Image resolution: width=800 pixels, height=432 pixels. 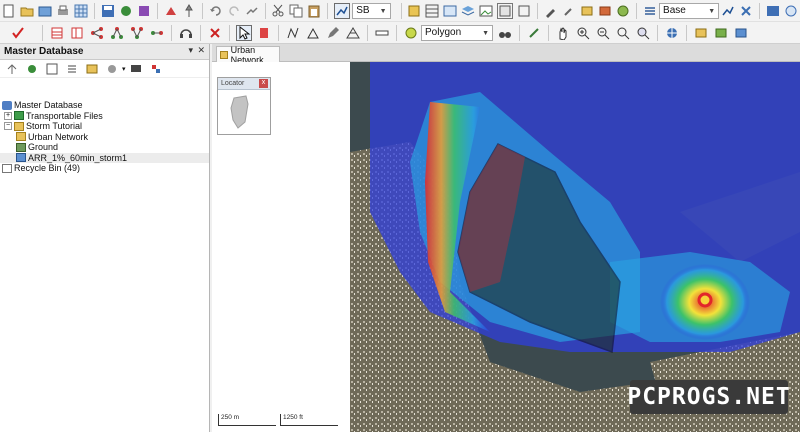 What do you see at coordinates (468, 11) in the screenshot?
I see `layers-icon` at bounding box center [468, 11].